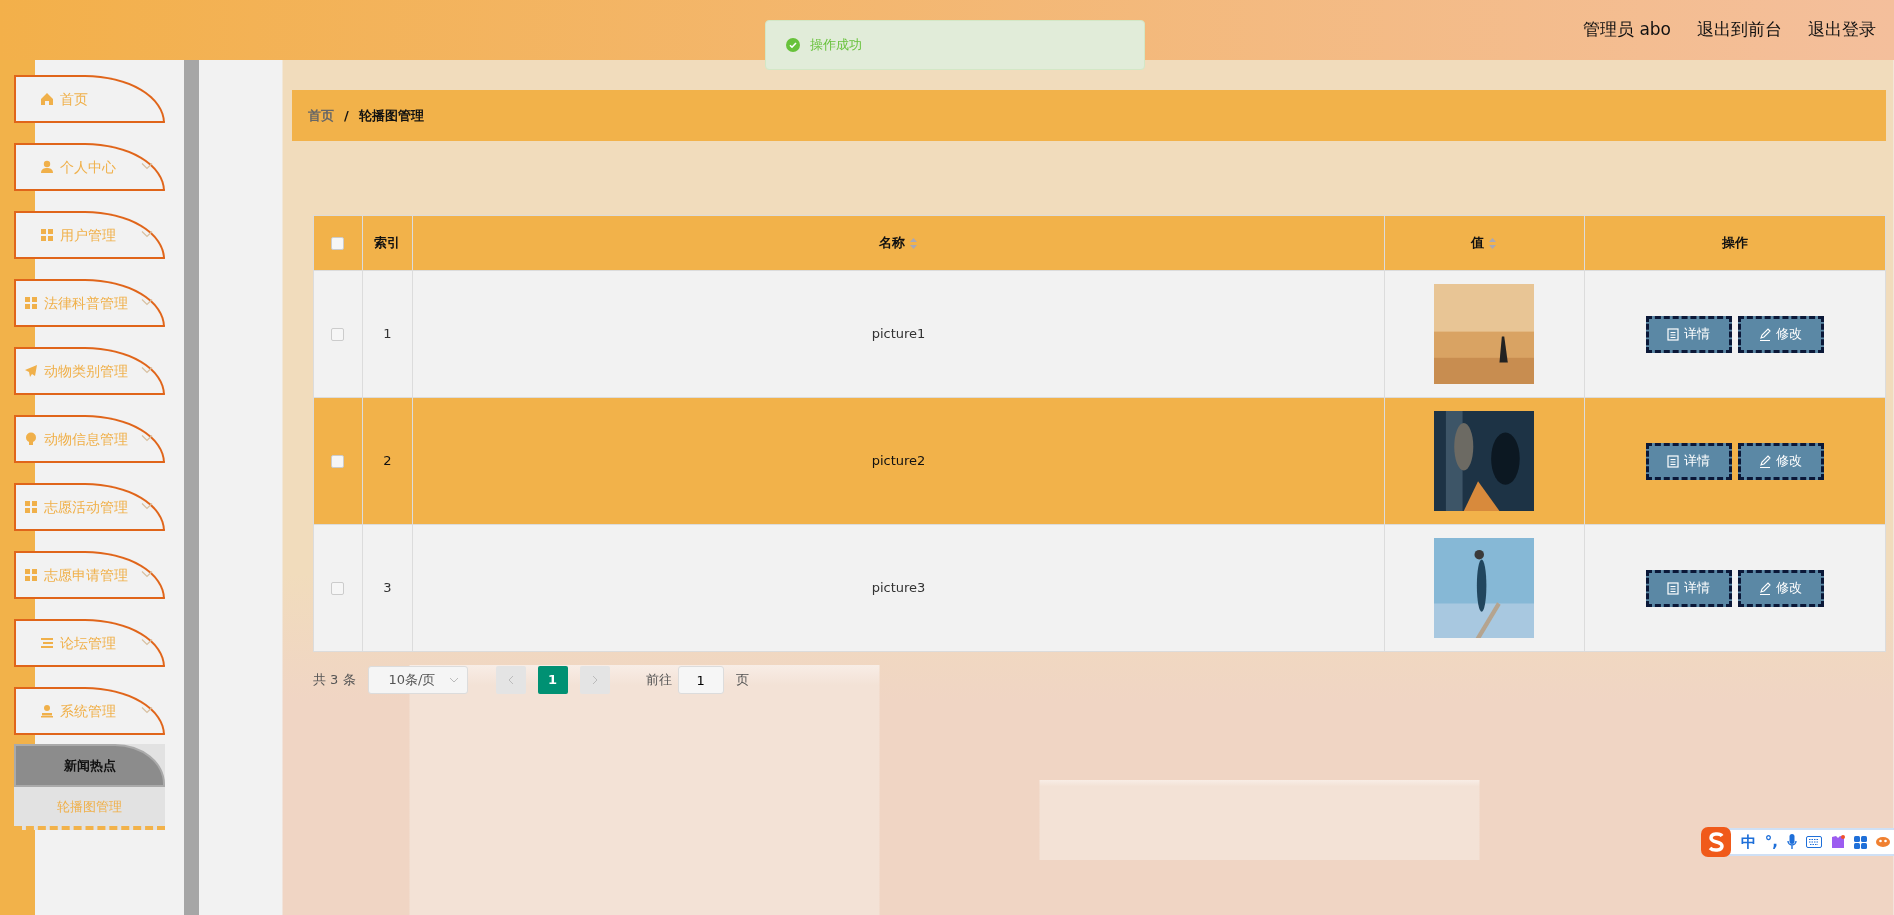  Describe the element at coordinates (1842, 30) in the screenshot. I see `header-link: 退出登录` at that location.